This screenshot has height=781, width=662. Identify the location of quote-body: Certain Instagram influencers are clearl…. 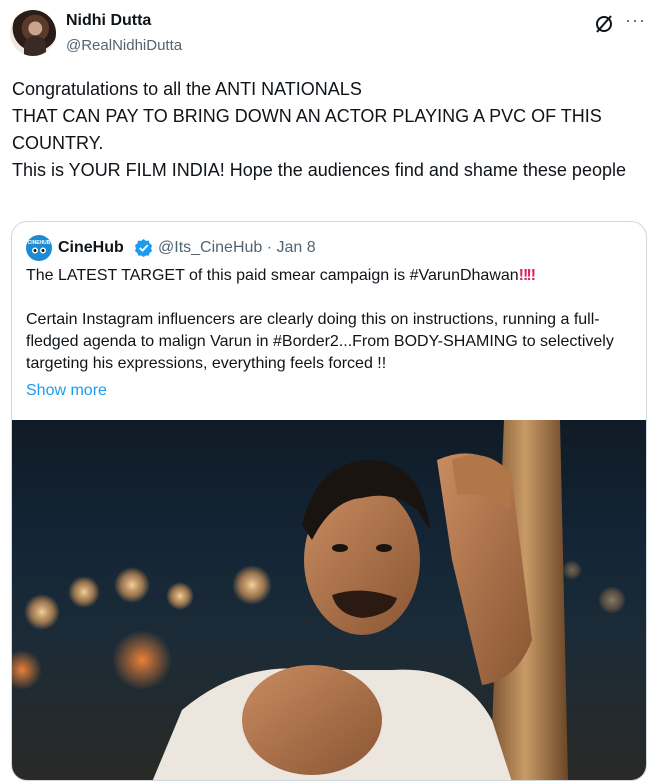
(320, 341).